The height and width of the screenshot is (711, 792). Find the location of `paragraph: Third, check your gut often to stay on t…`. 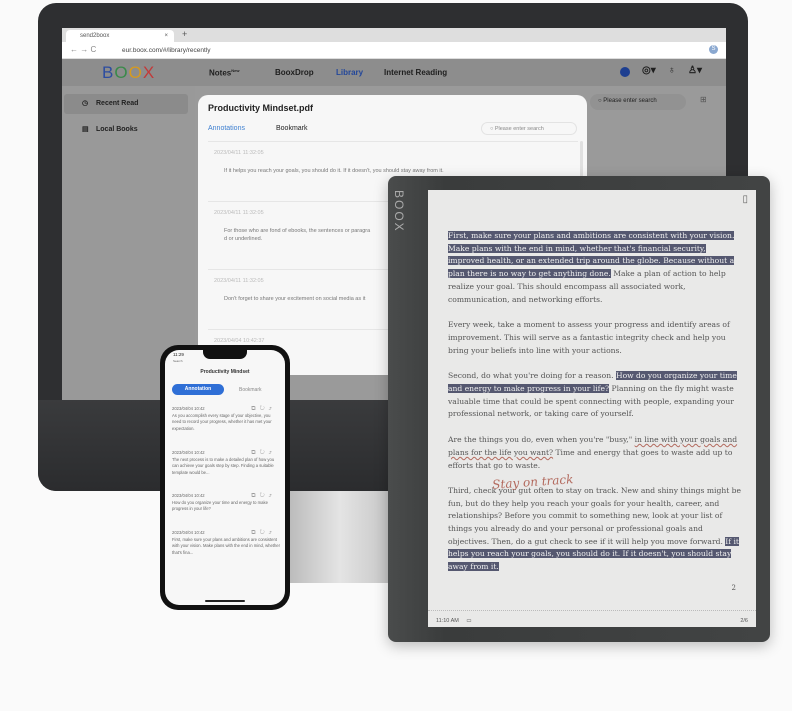

paragraph: Third, check your gut often to stay on t… is located at coordinates (595, 528).